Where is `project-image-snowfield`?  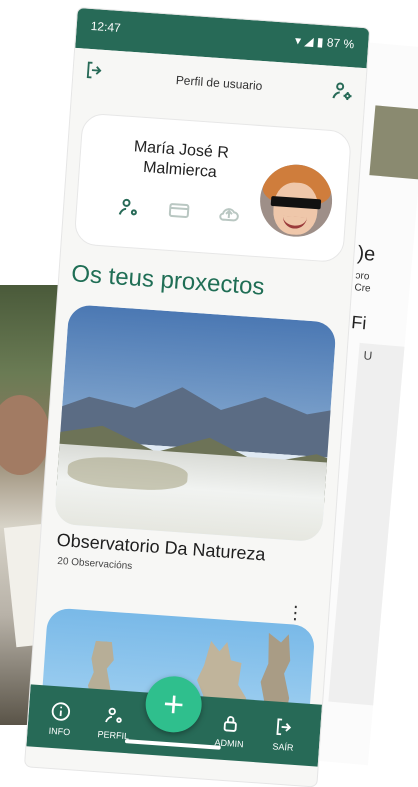
project-image-snowfield is located at coordinates (190, 493).